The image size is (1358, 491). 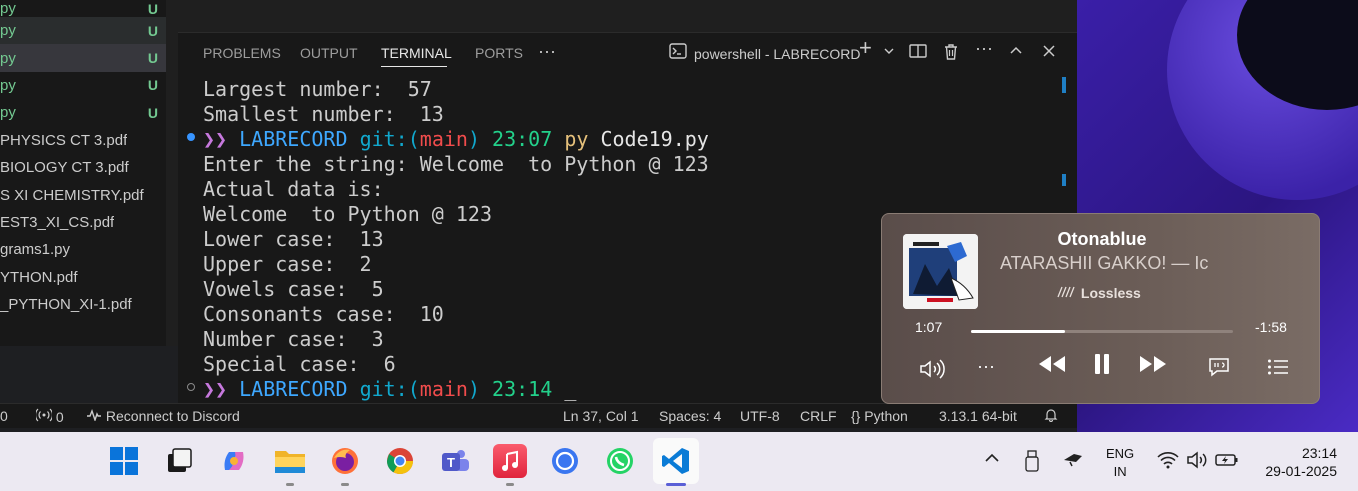 What do you see at coordinates (4, 416) in the screenshot?
I see `problems-count: 0` at bounding box center [4, 416].